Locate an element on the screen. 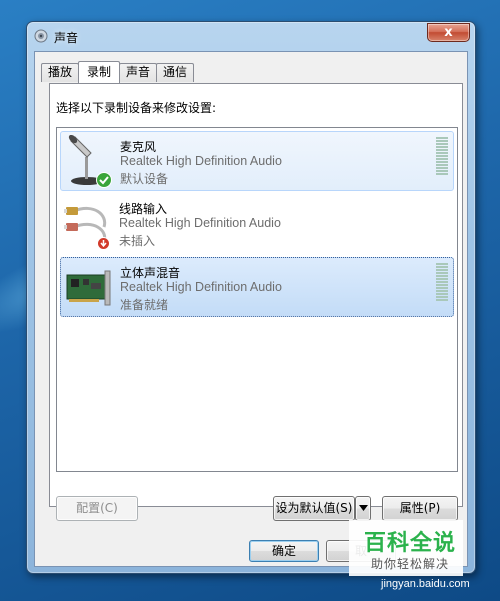  set-default-dropdown is located at coordinates (363, 508).